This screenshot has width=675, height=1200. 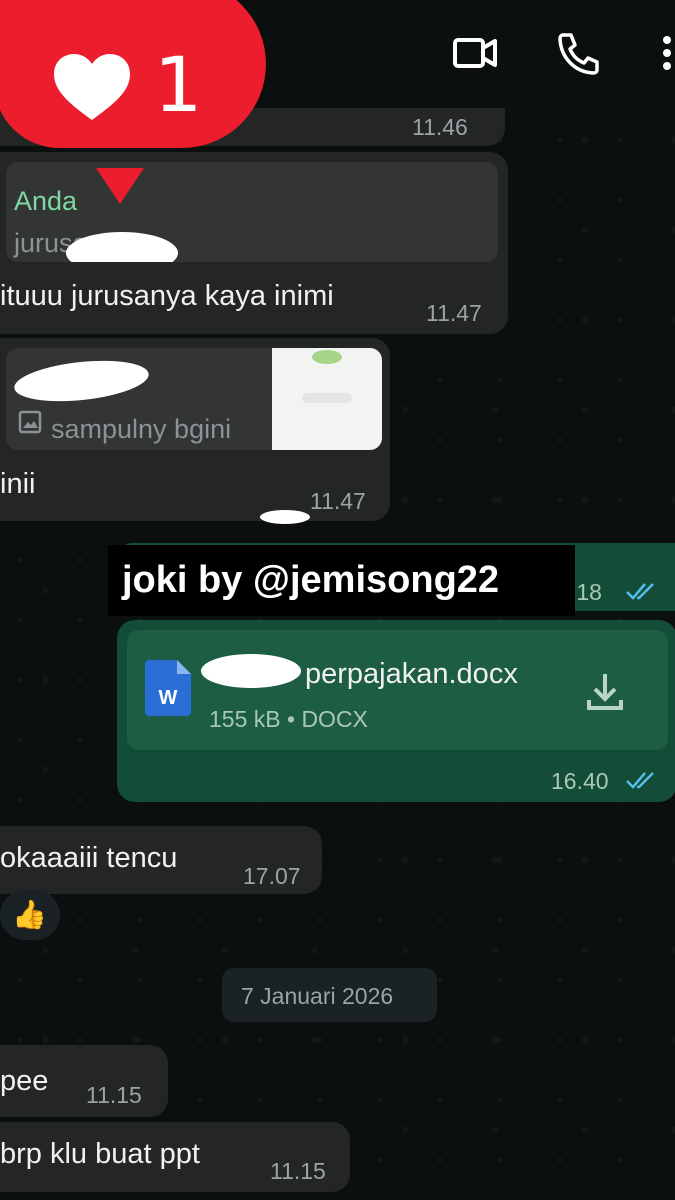 What do you see at coordinates (46, 201) in the screenshot?
I see `quote-author: Anda` at bounding box center [46, 201].